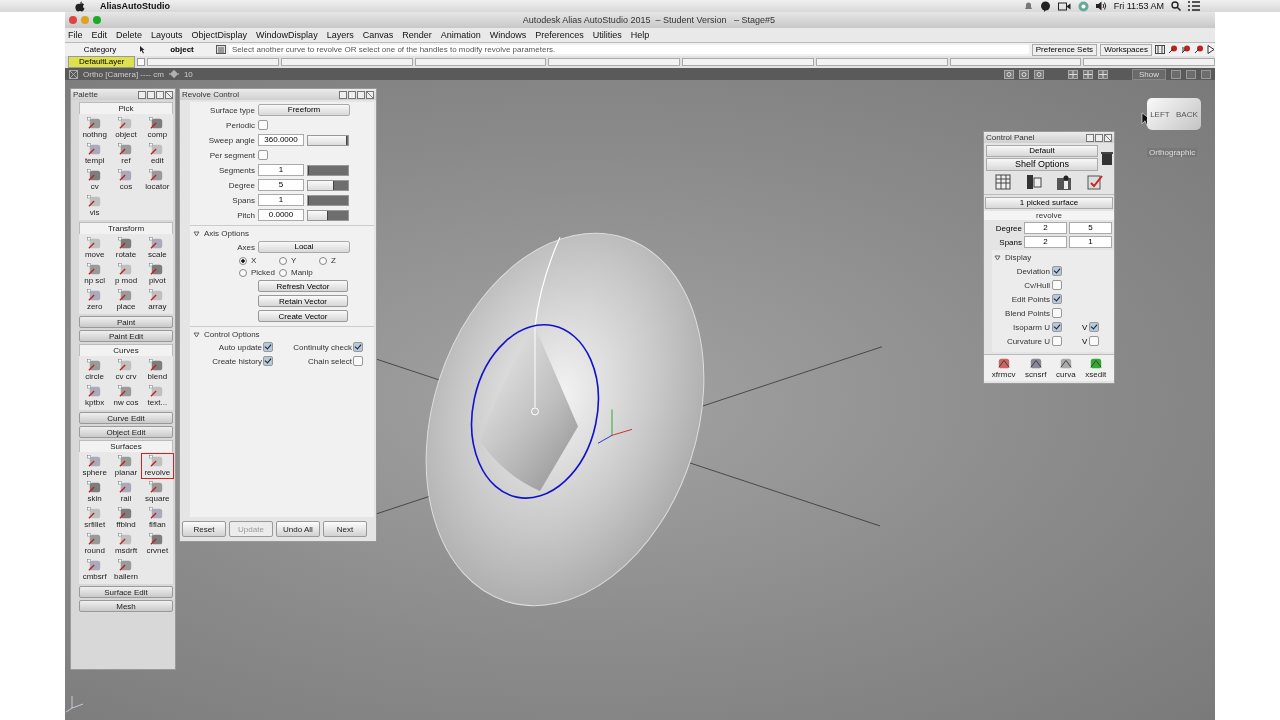 The width and height of the screenshot is (1280, 720). I want to click on palette-tool: srfillet, so click(95, 518).